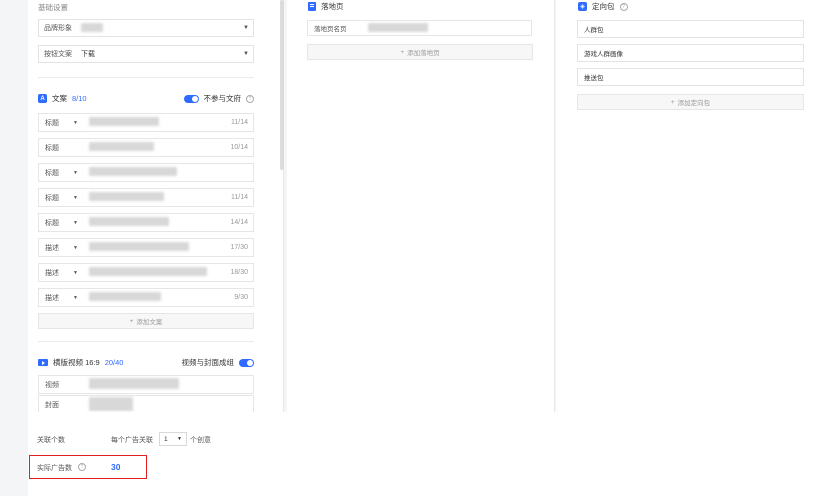 Image resolution: width=830 pixels, height=496 pixels. I want to click on brand-image-label: 品牌形象, so click(58, 28).